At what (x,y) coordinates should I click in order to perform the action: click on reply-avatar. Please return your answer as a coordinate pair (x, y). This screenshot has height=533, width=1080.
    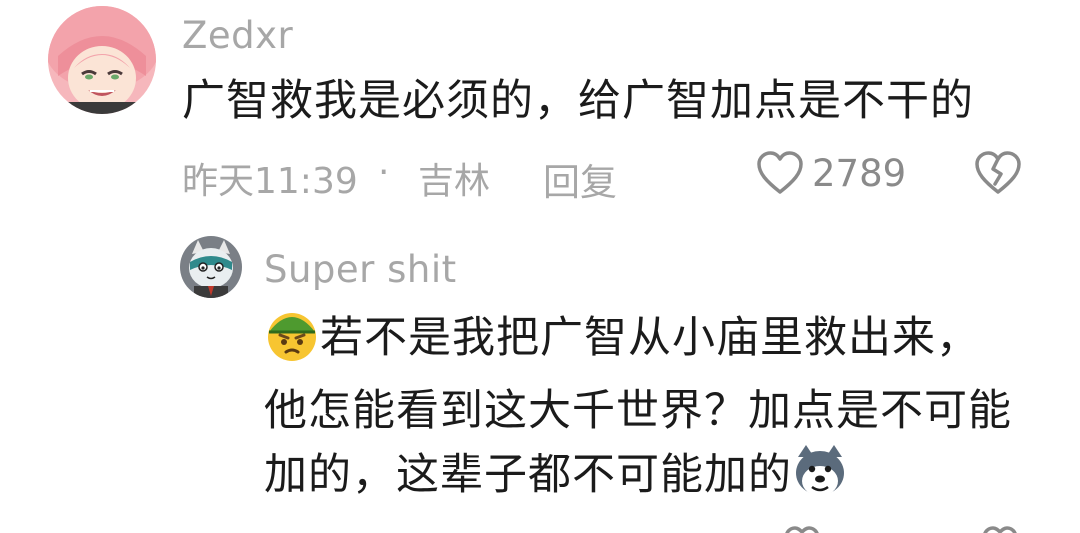
    Looking at the image, I should click on (211, 267).